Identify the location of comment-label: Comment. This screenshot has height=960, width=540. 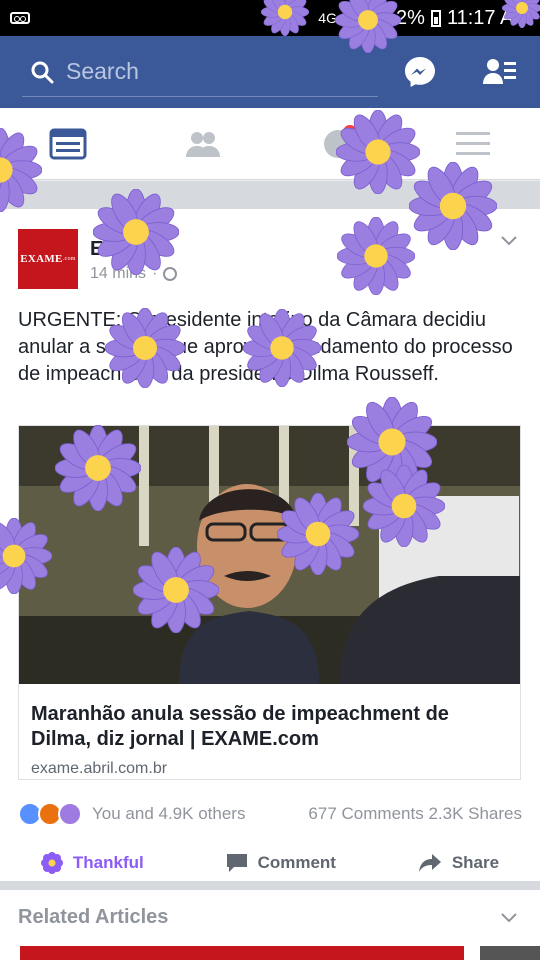
(296, 862).